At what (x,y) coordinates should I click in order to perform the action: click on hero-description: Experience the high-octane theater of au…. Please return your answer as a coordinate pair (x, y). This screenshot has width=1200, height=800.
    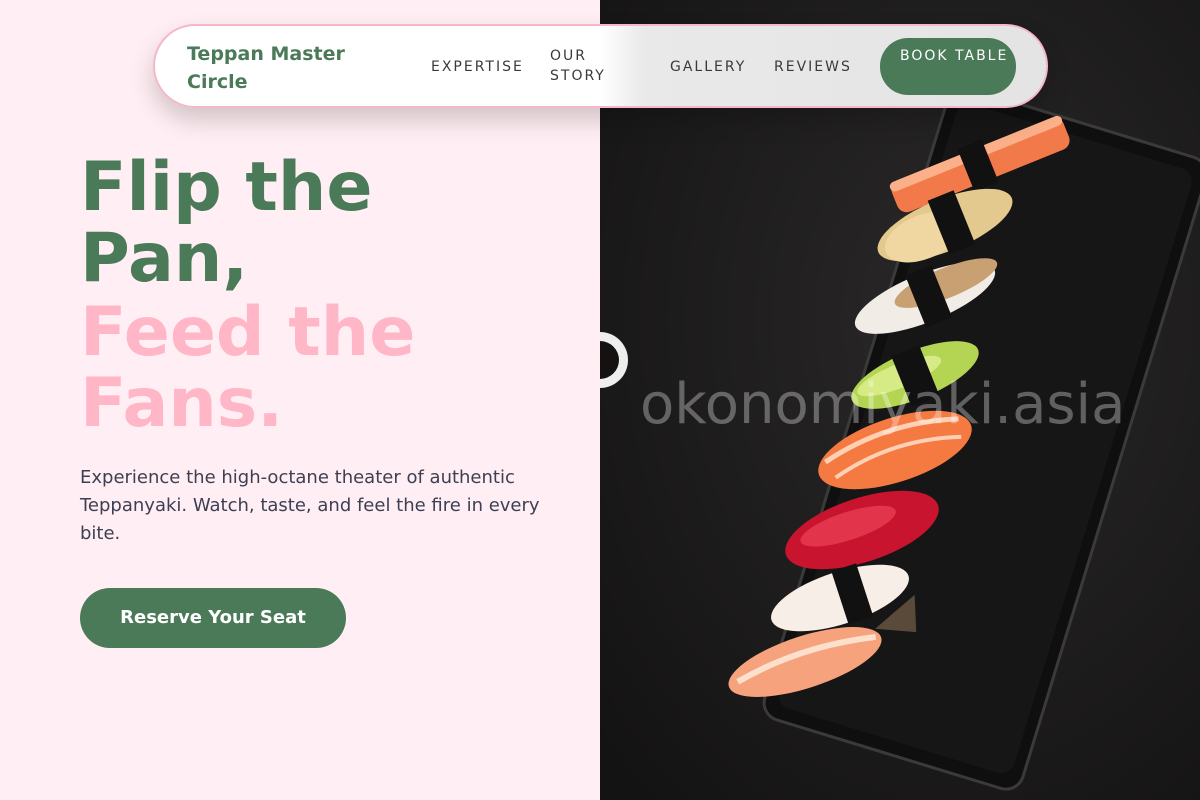
    Looking at the image, I should click on (310, 505).